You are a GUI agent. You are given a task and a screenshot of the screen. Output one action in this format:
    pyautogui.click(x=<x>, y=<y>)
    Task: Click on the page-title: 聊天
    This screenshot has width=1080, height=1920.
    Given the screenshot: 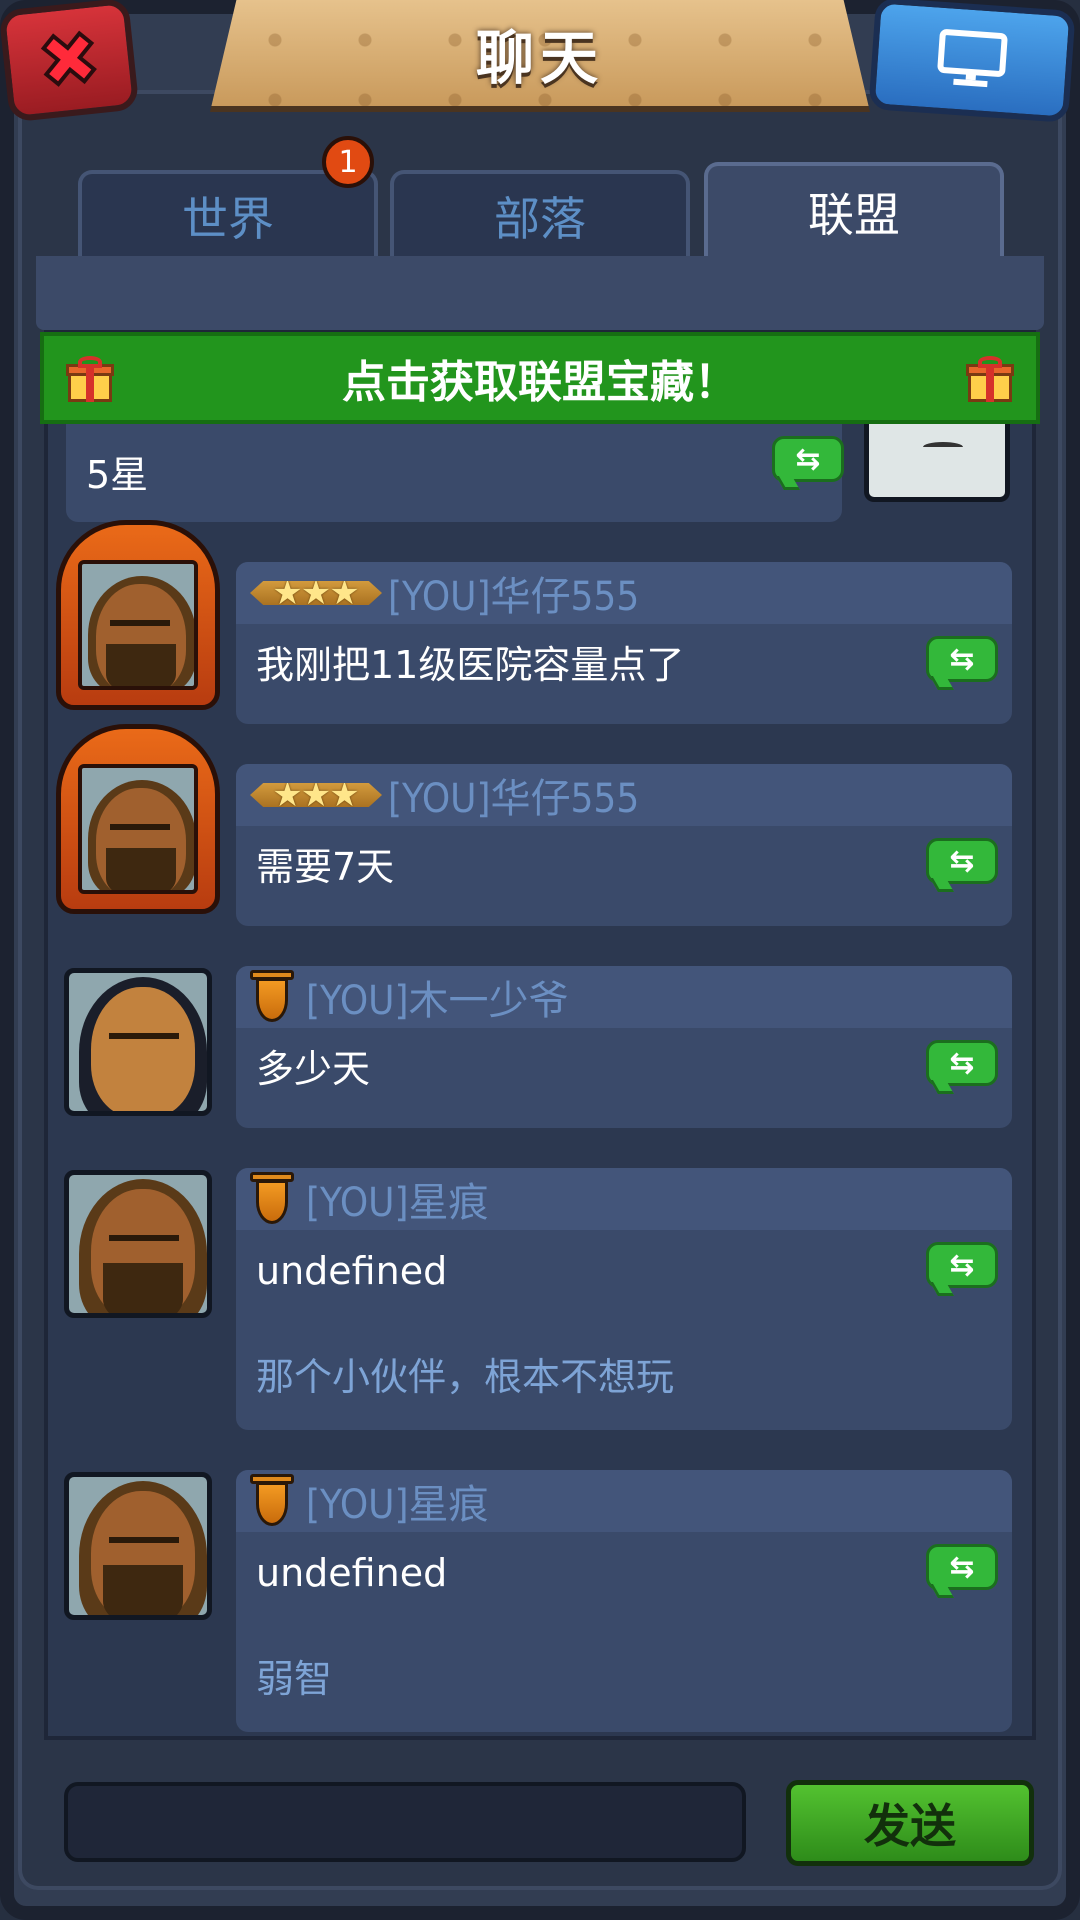 What is the action you would take?
    pyautogui.click(x=539, y=58)
    